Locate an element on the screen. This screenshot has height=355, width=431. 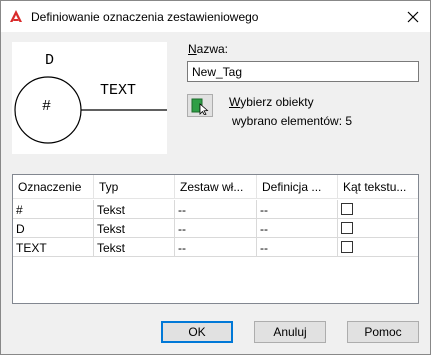
preview-top-letter: D is located at coordinates (49, 60).